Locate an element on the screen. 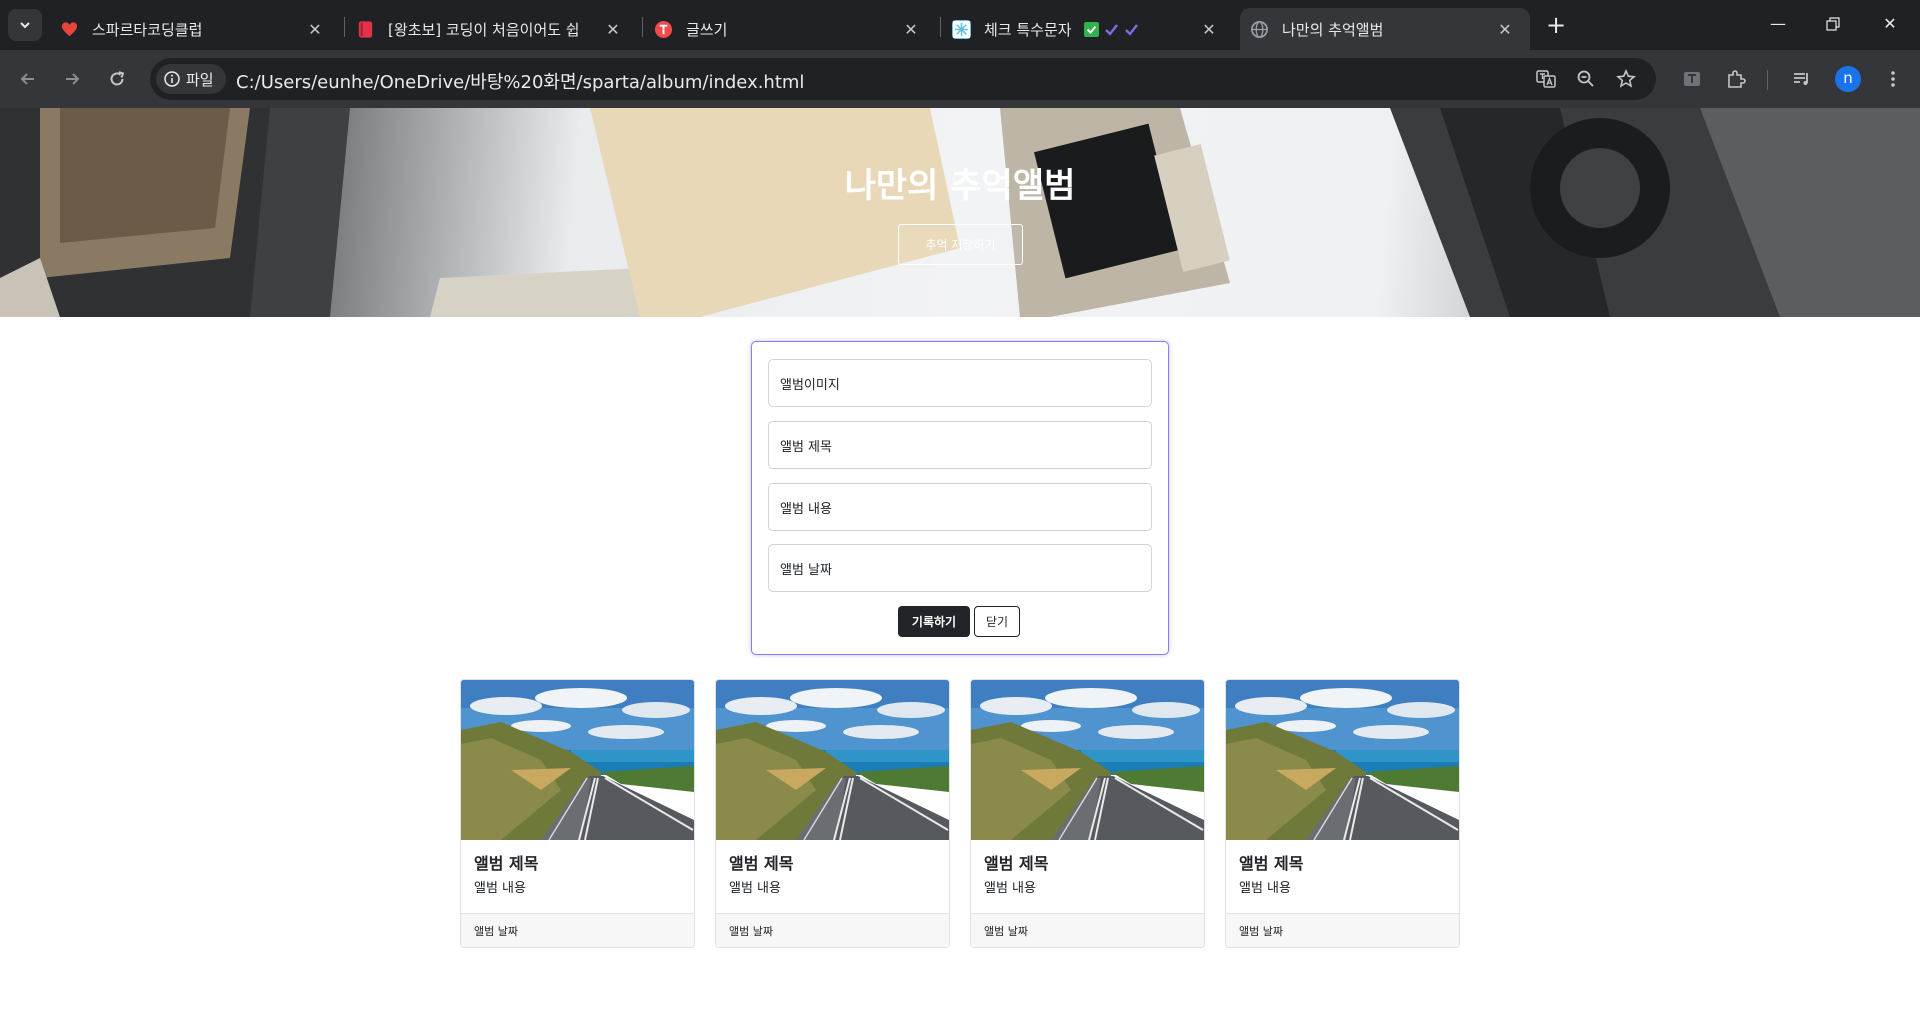 Image resolution: width=1920 pixels, height=1020 pixels. zoom-out-icon is located at coordinates (1586, 79).